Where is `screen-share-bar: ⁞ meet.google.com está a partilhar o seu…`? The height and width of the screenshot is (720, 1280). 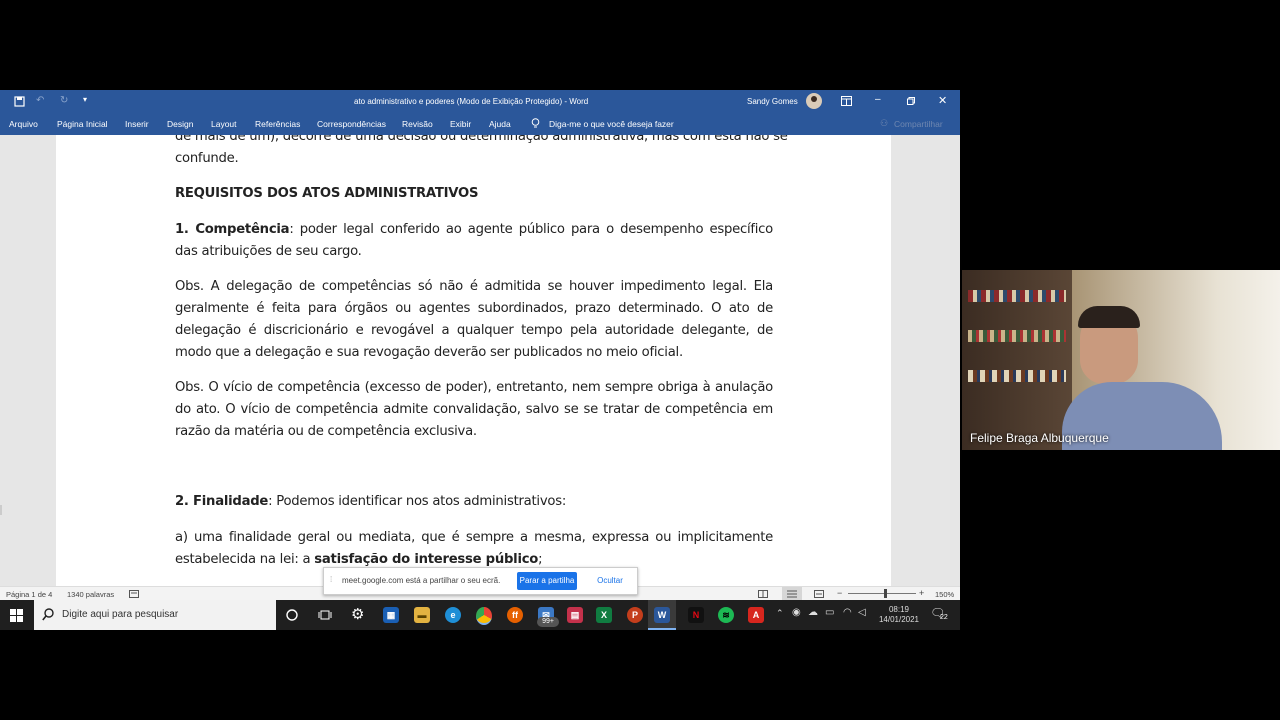
screen-share-bar: ⁞ meet.google.com está a partilhar o seu… is located at coordinates (480, 581).